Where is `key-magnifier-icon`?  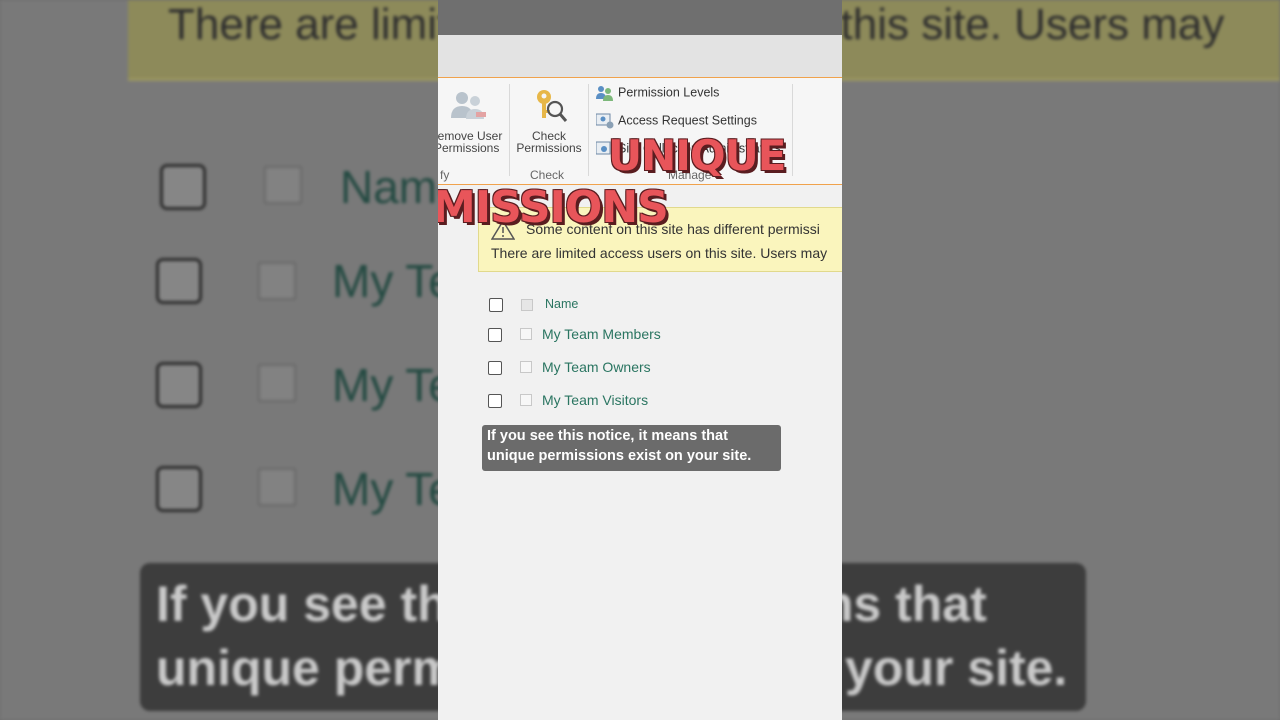 key-magnifier-icon is located at coordinates (552, 106).